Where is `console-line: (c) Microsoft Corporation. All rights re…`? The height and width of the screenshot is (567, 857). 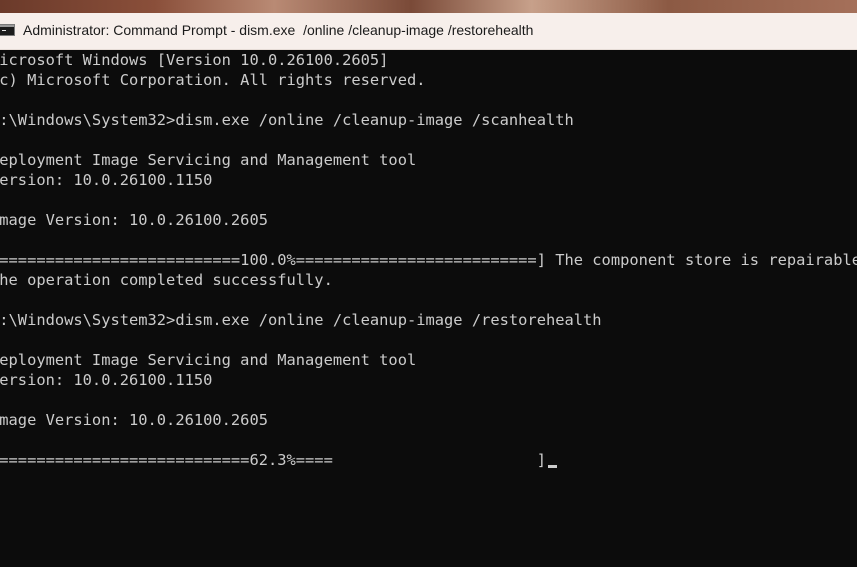
console-line: (c) Microsoft Corporation. All rights re… is located at coordinates (213, 80).